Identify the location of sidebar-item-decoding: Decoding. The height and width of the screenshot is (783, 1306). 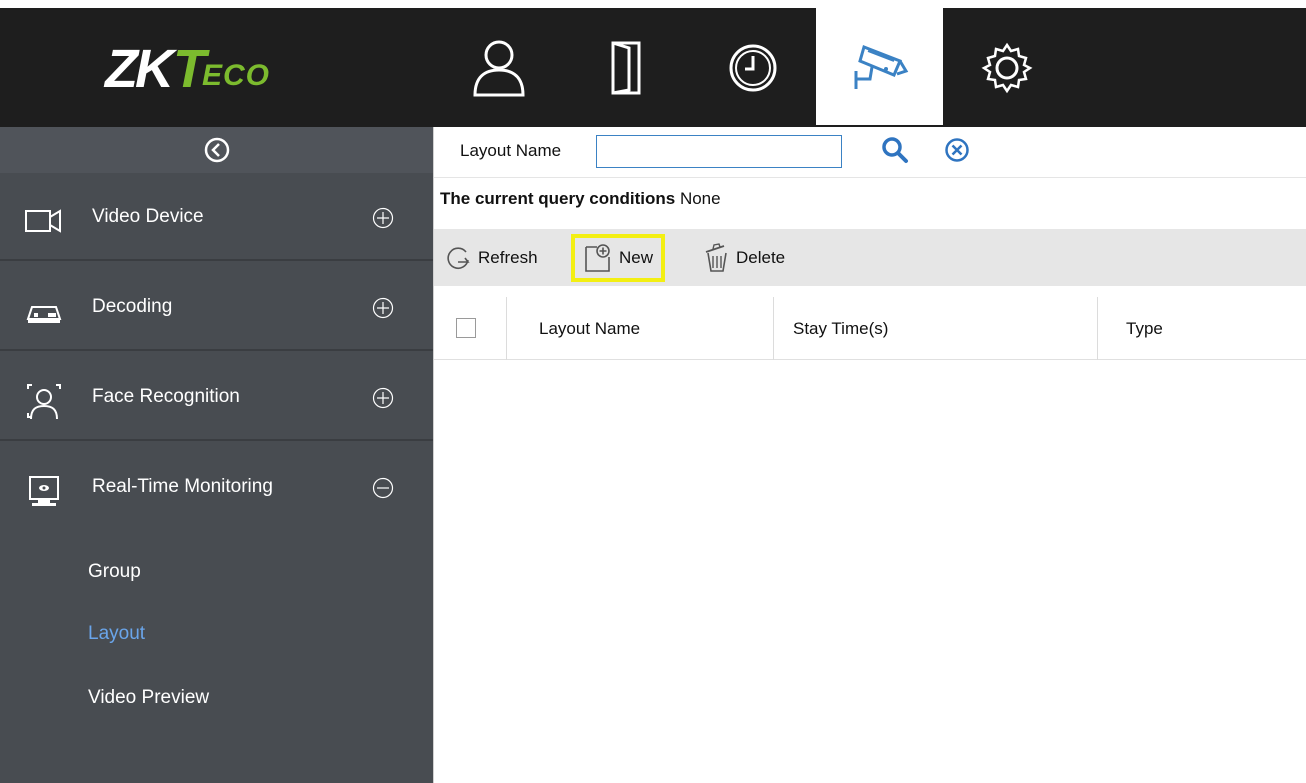
(216, 307).